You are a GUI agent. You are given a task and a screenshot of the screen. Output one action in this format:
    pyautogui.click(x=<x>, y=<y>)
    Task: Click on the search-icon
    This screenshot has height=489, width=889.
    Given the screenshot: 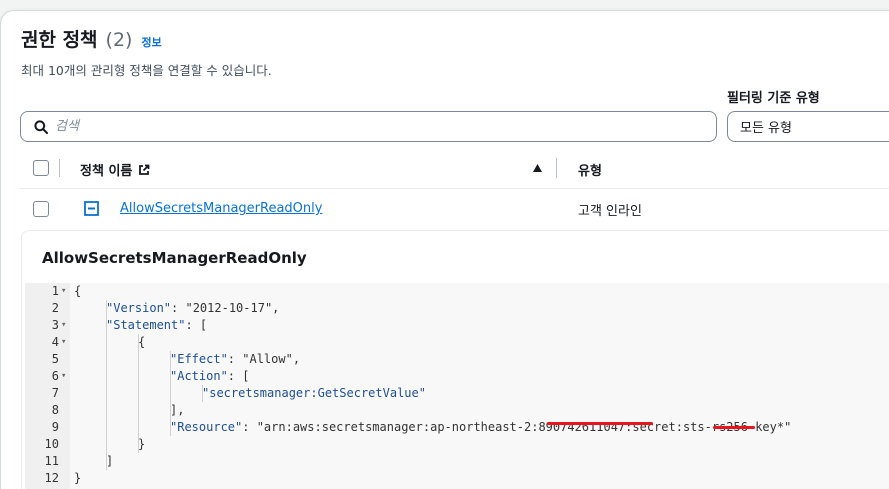 What is the action you would take?
    pyautogui.click(x=41, y=126)
    